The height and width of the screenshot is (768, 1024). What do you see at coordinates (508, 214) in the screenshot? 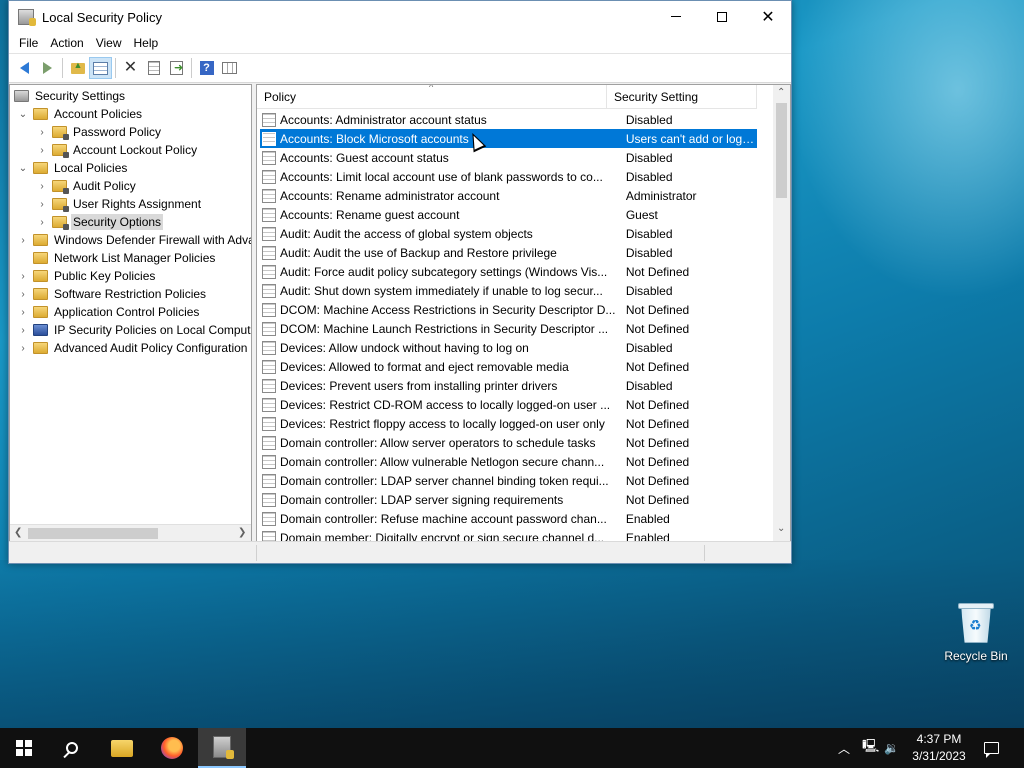
I see `policy-row: Accounts: Rename guest account Guest` at bounding box center [508, 214].